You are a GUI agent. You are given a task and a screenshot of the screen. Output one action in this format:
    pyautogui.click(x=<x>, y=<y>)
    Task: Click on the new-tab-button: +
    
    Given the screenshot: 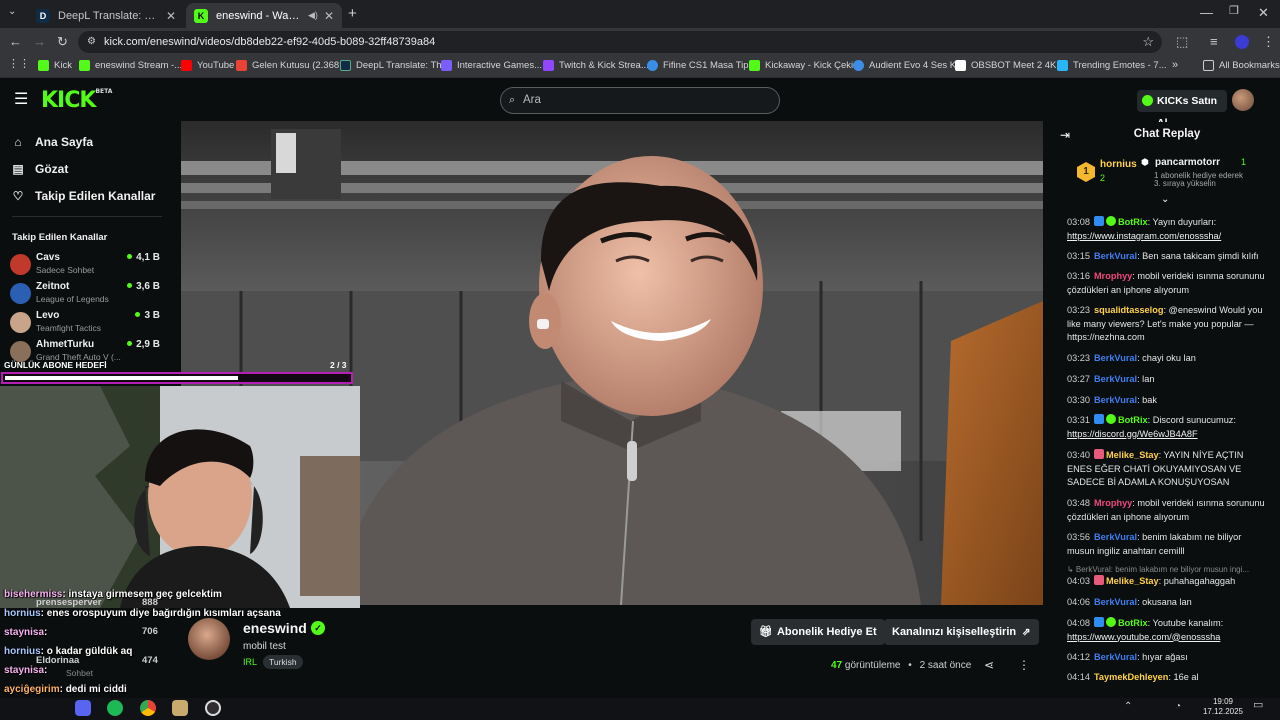 What is the action you would take?
    pyautogui.click(x=352, y=13)
    